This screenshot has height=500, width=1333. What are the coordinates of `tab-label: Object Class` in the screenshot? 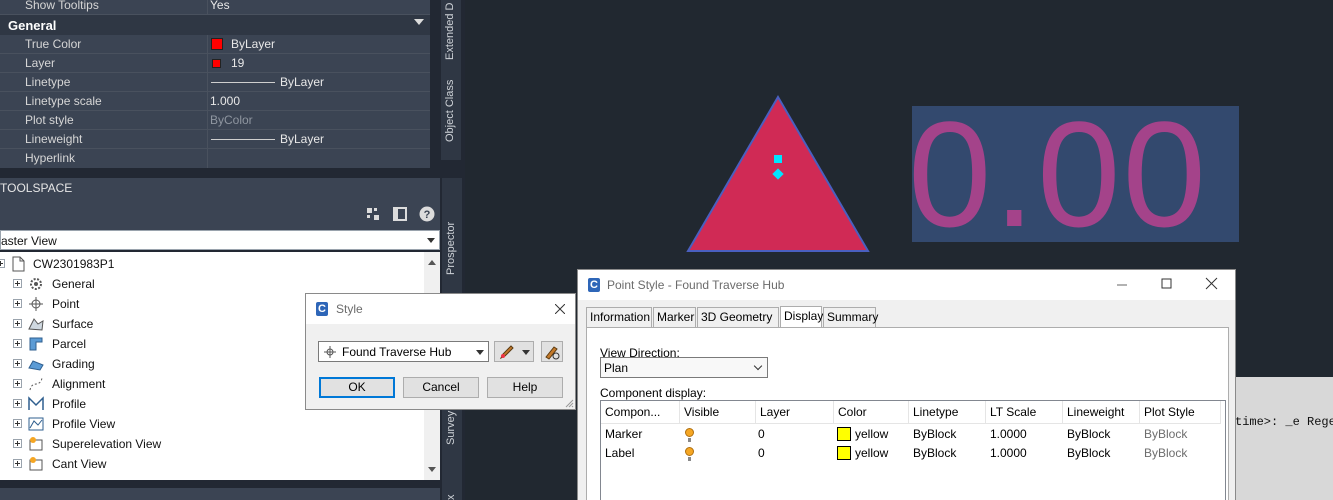 It's located at (450, 110).